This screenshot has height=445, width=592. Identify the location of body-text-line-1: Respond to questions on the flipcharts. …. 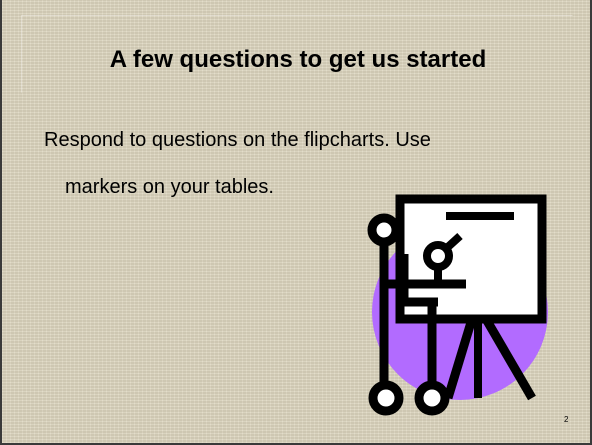
(237, 140).